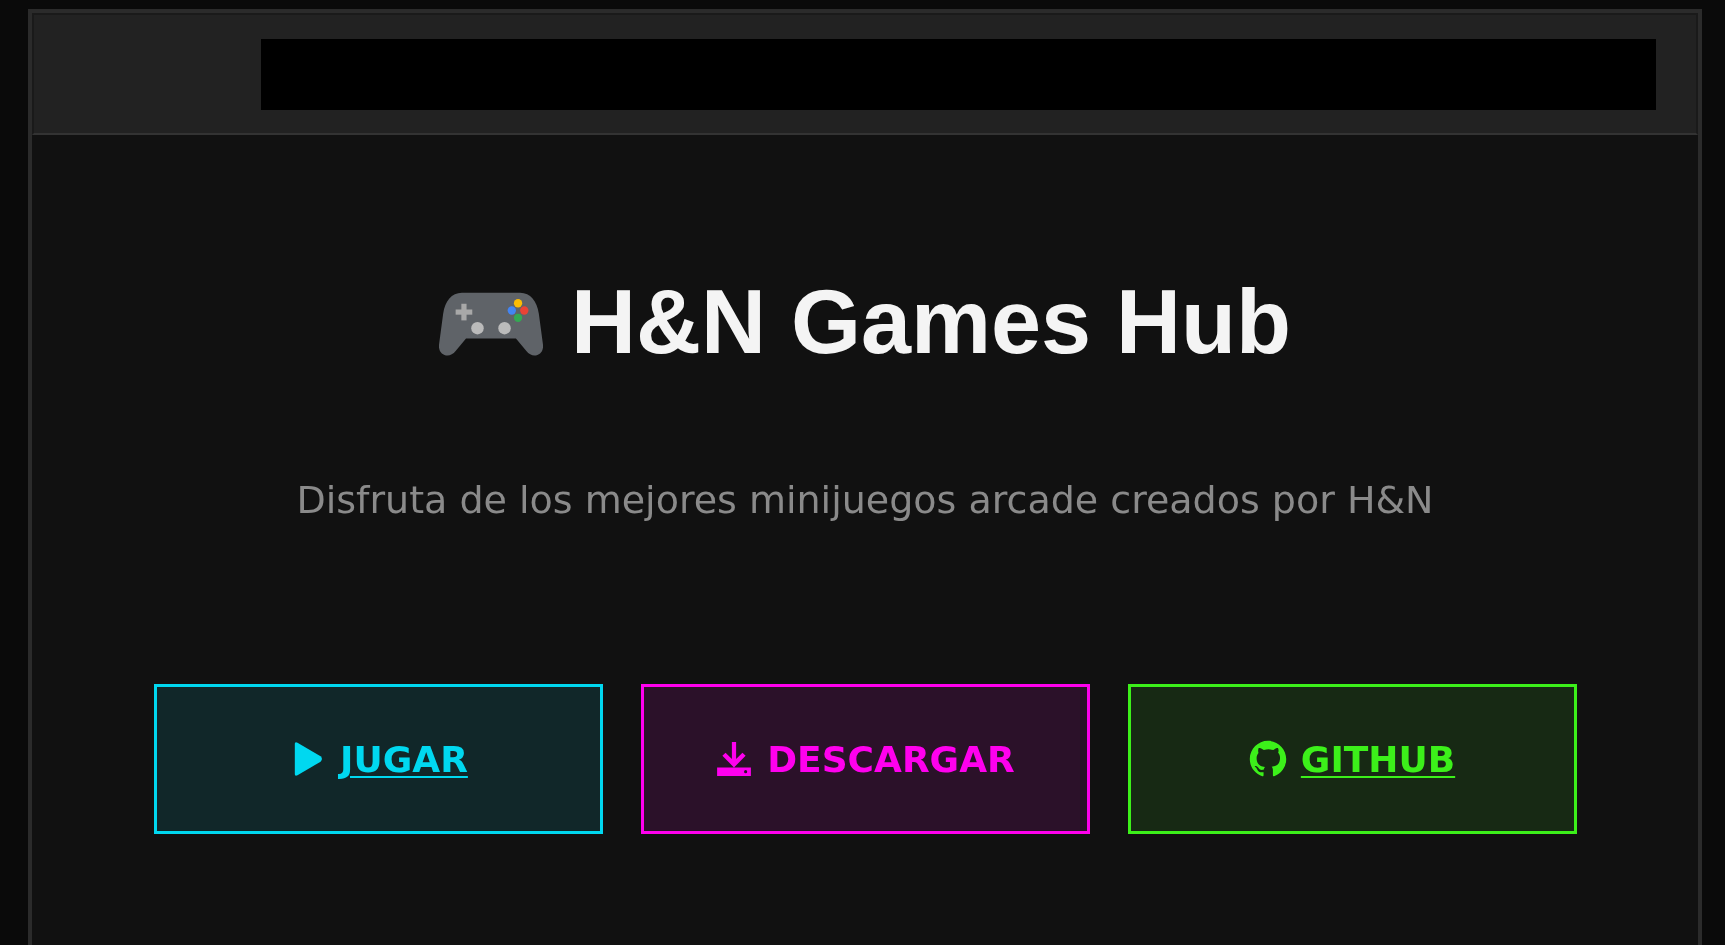 Image resolution: width=1725 pixels, height=945 pixels. What do you see at coordinates (931, 322) in the screenshot?
I see `page-title: H&N Games Hub` at bounding box center [931, 322].